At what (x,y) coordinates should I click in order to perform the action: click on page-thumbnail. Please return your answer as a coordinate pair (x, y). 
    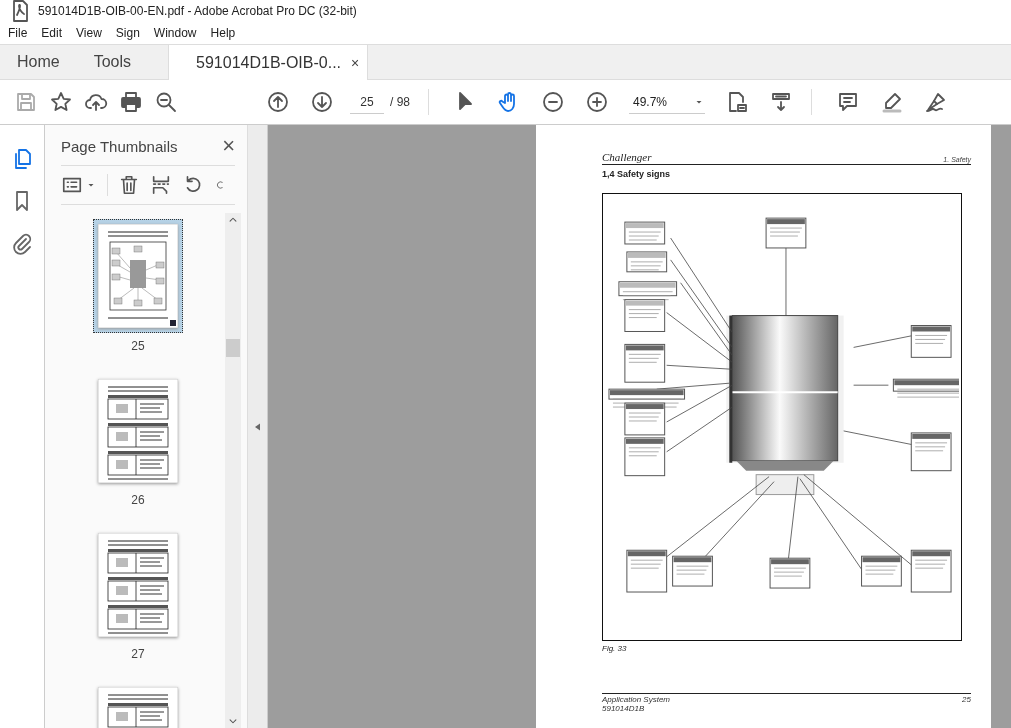
    Looking at the image, I should click on (138, 276).